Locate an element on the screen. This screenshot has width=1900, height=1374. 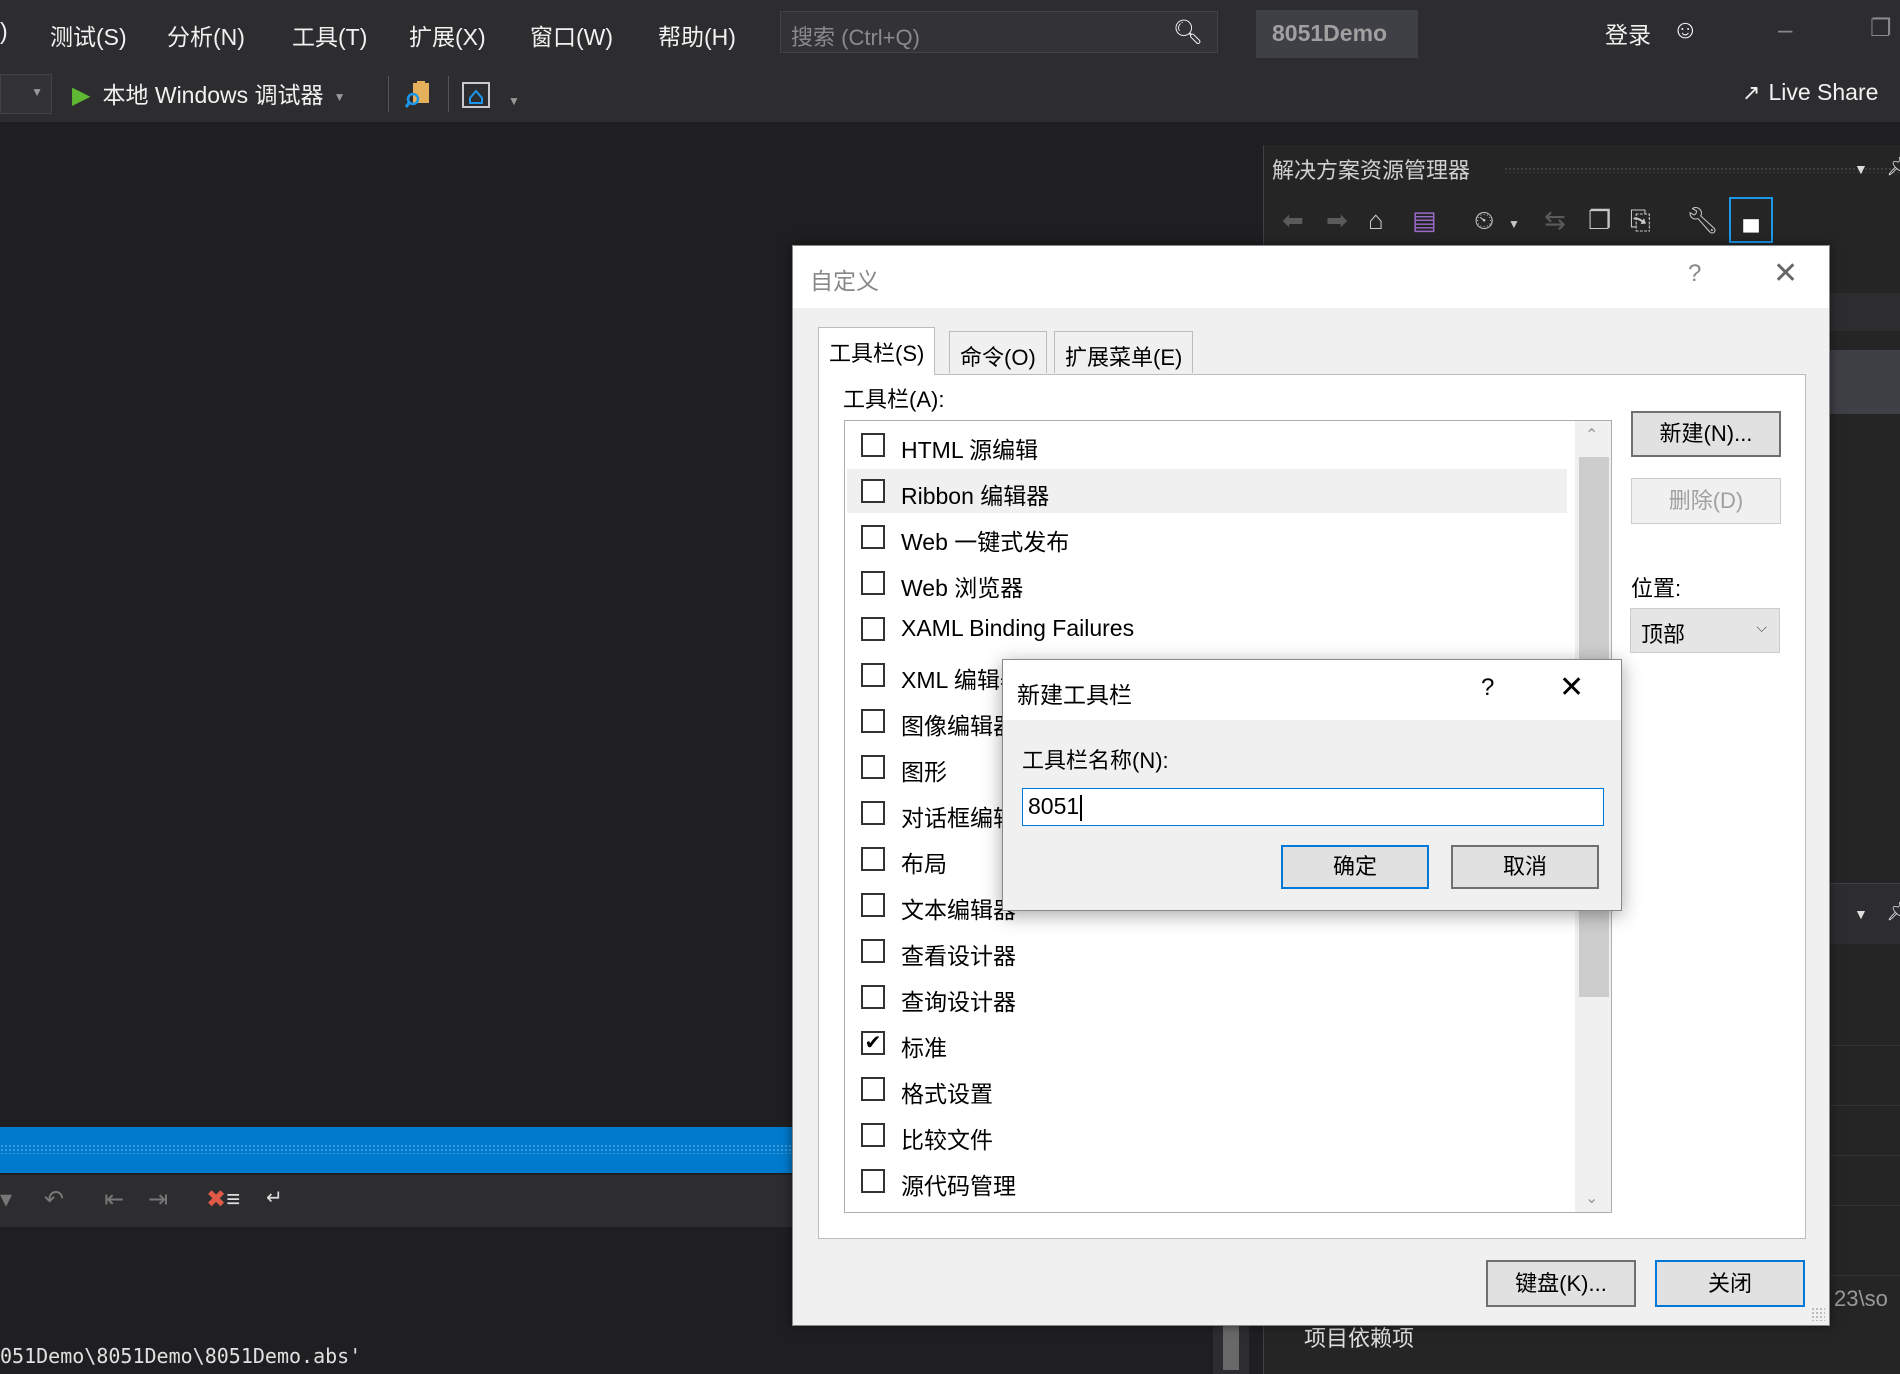
search-input: 搜索 (Ctrl+Q) 🔍︎ is located at coordinates (999, 32).